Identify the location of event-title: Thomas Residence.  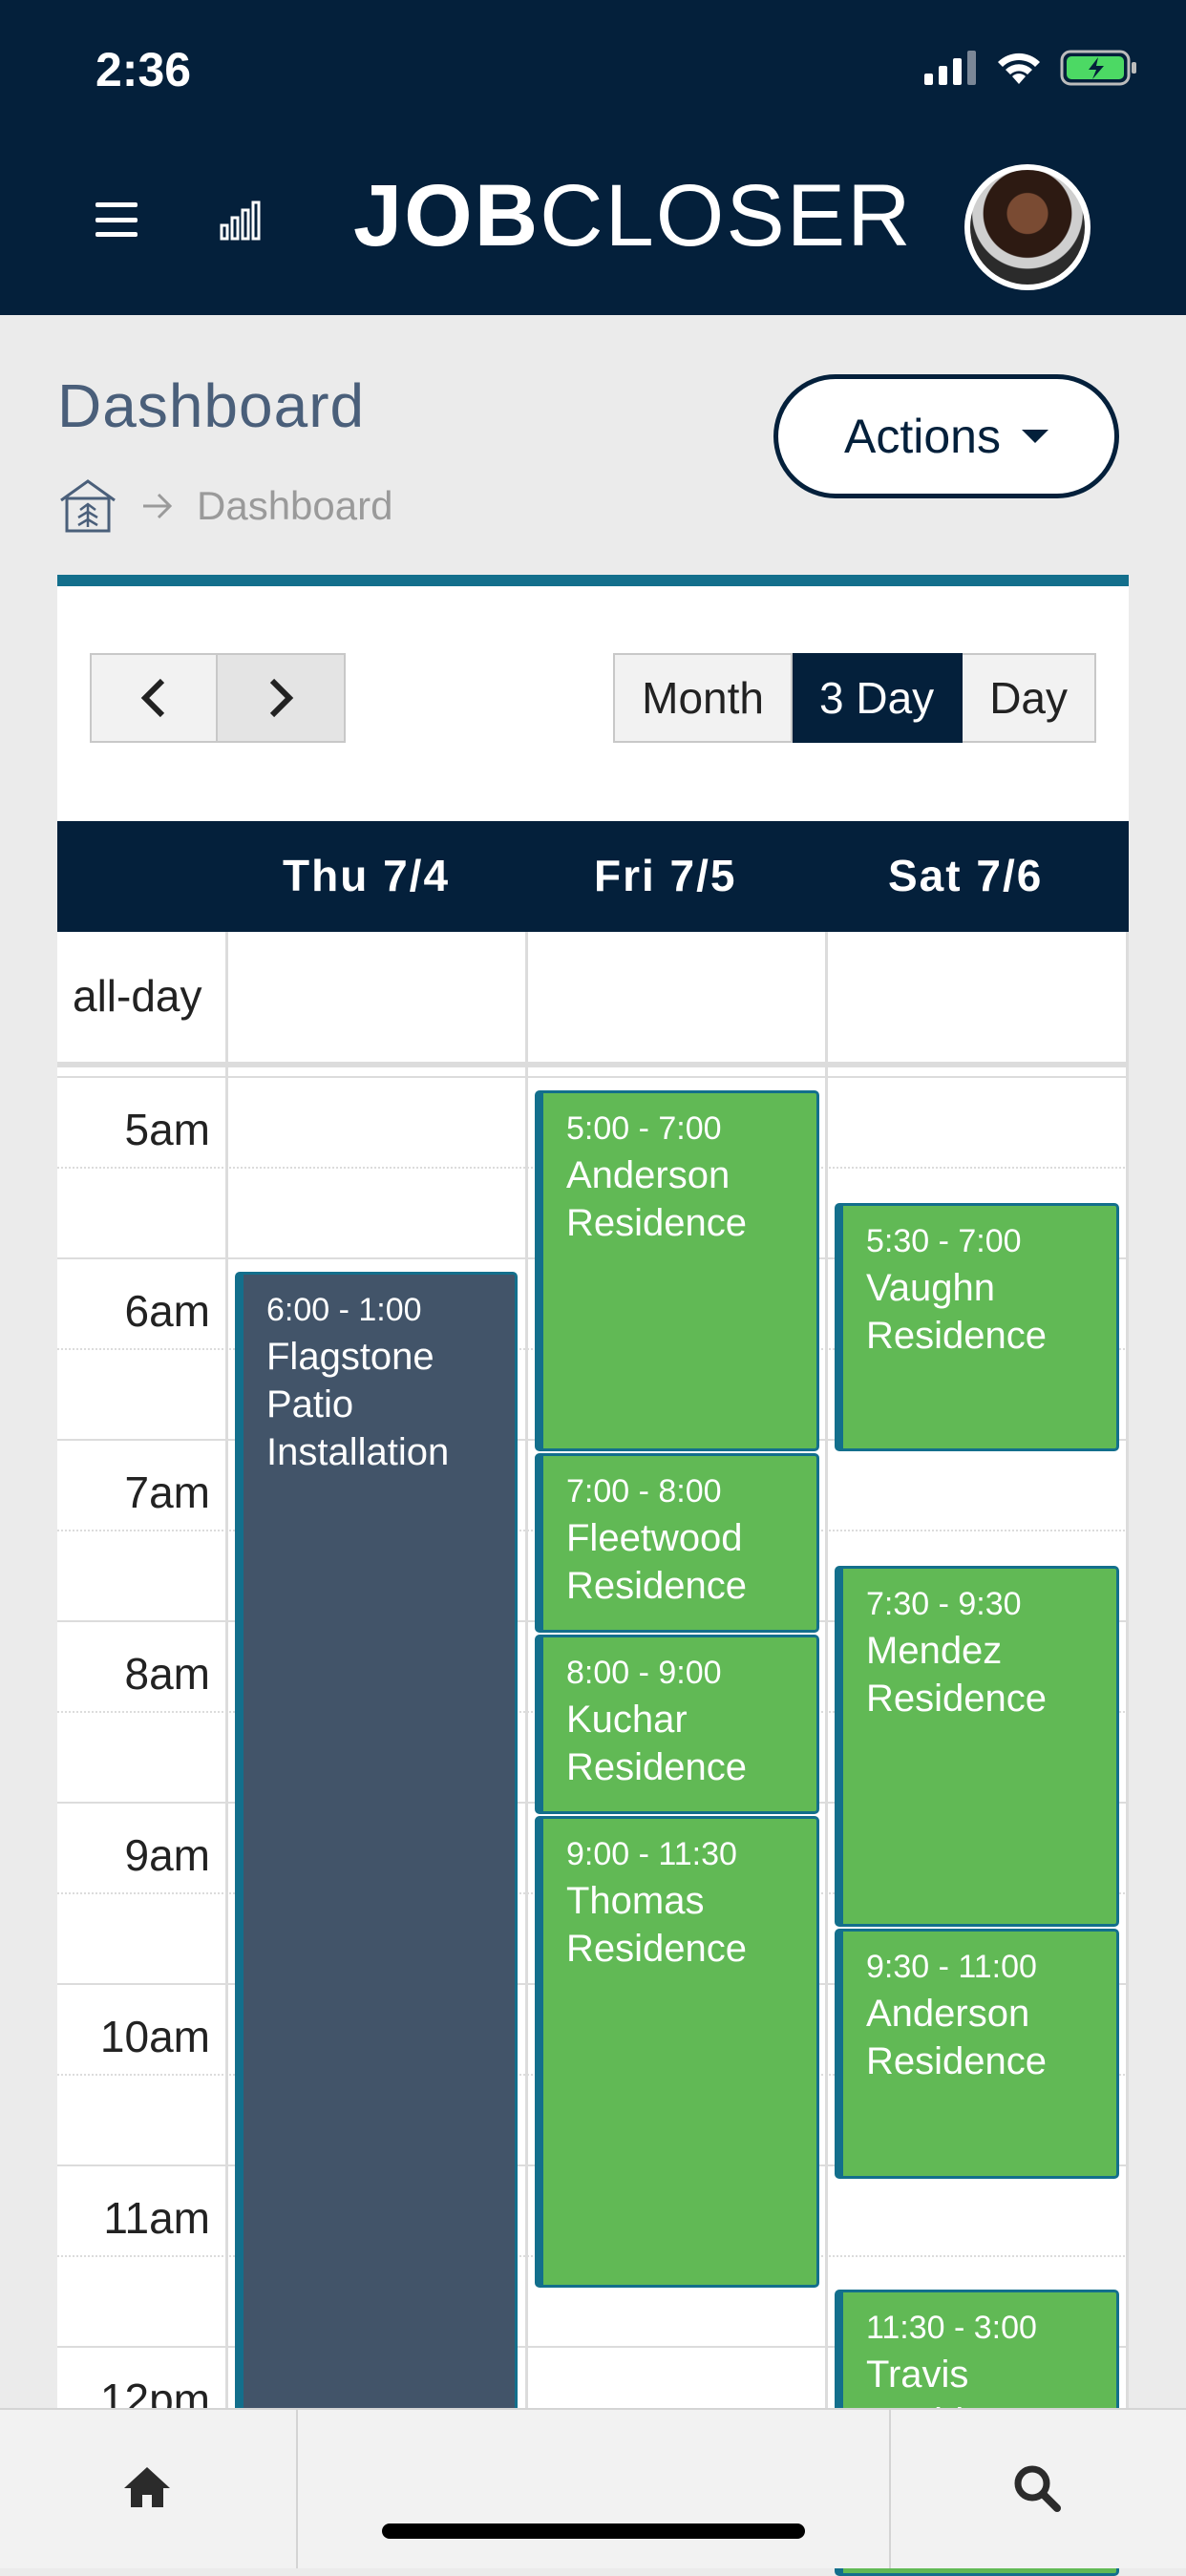
(657, 1925).